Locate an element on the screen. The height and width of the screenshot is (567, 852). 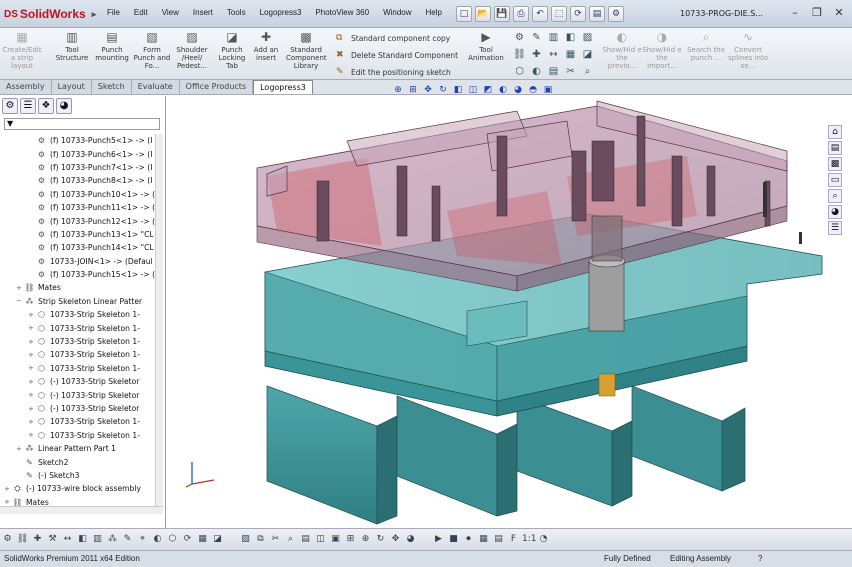
home-icon: ⌂ is located at coordinates (835, 132).